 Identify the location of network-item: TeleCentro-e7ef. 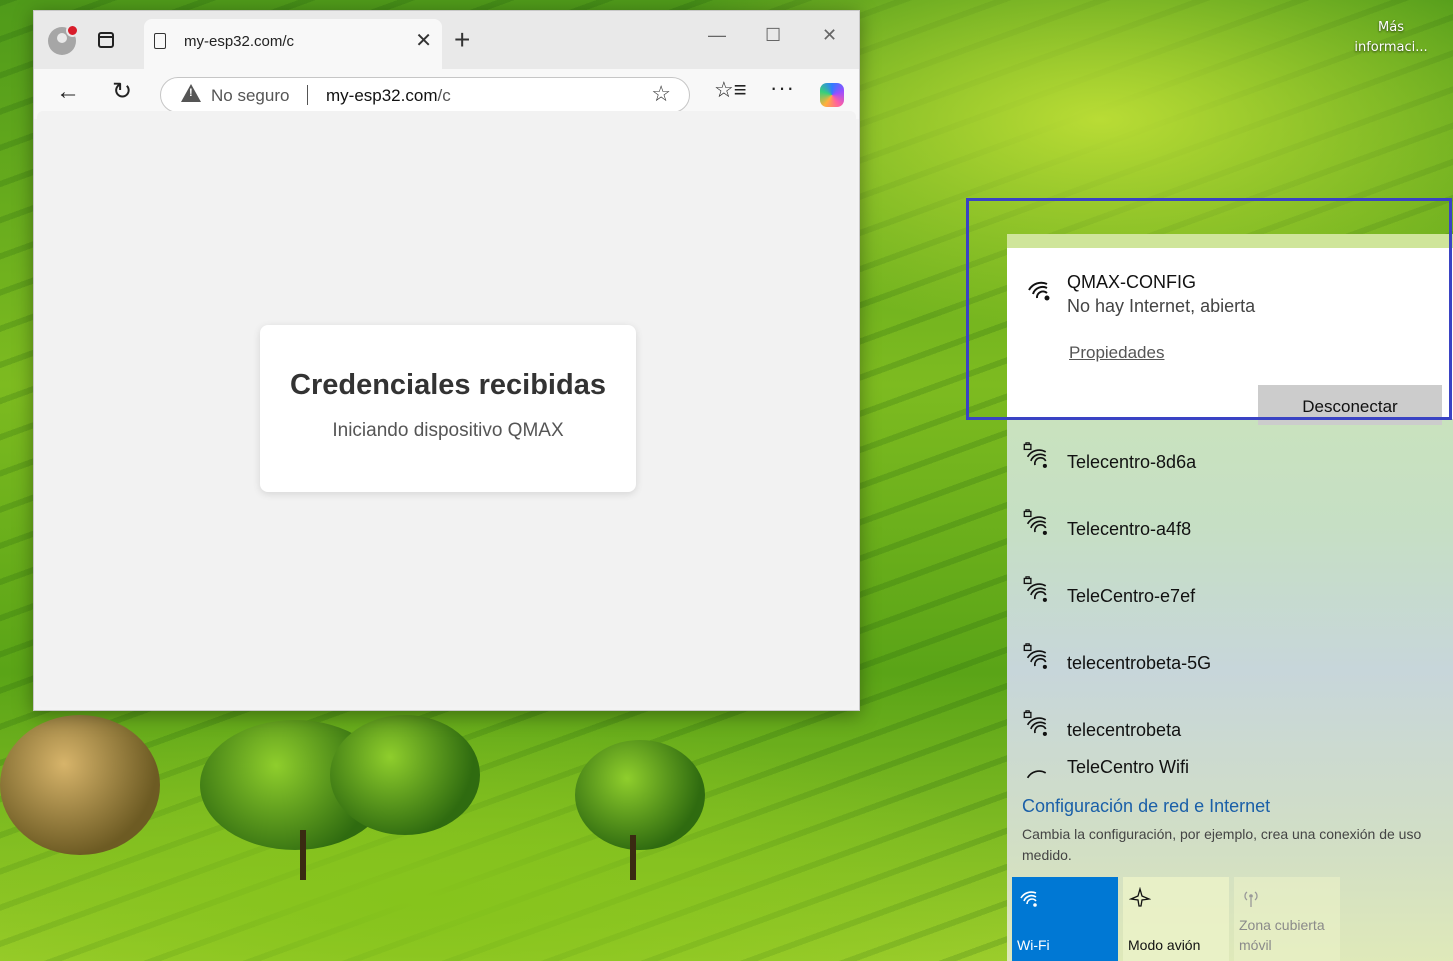
(1230, 598).